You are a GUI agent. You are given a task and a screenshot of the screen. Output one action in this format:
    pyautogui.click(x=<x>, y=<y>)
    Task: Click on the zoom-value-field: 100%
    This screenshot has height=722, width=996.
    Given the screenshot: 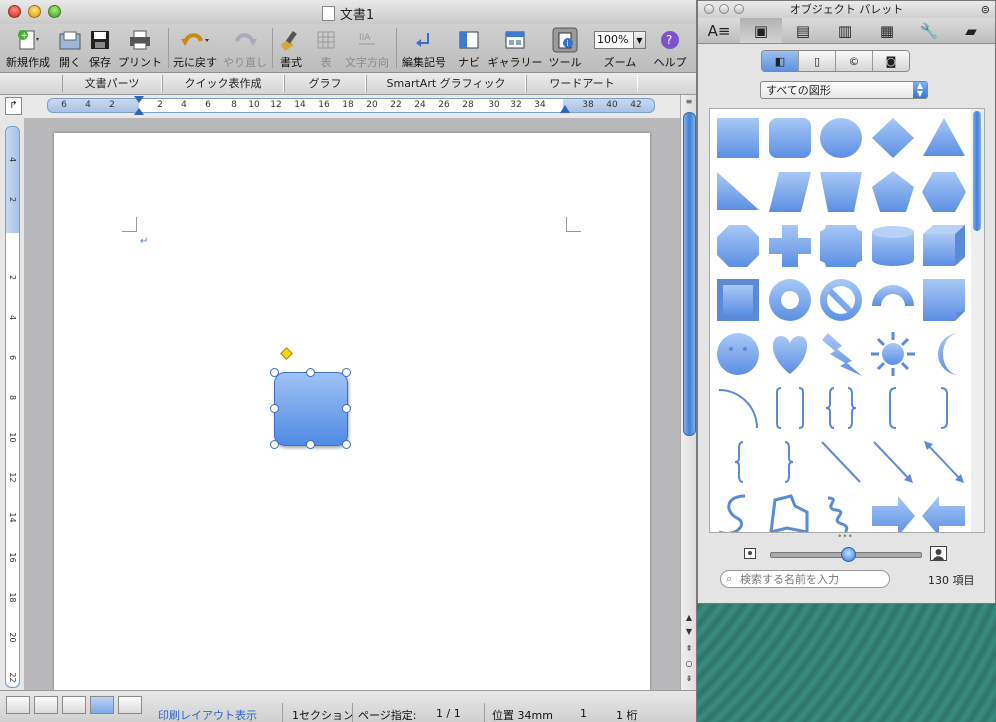 What is the action you would take?
    pyautogui.click(x=614, y=40)
    